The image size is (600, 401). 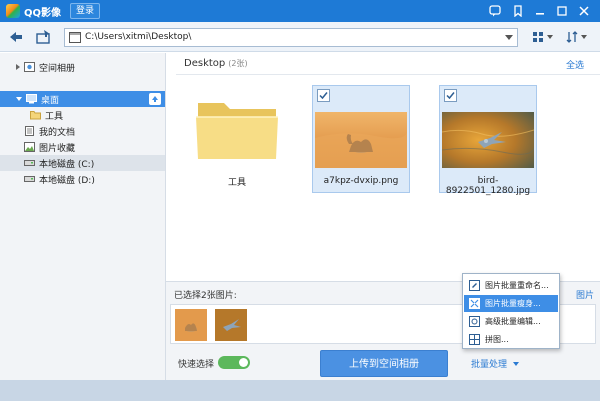 What do you see at coordinates (82, 99) in the screenshot?
I see `sidebar-item-desktop: 桌面` at bounding box center [82, 99].